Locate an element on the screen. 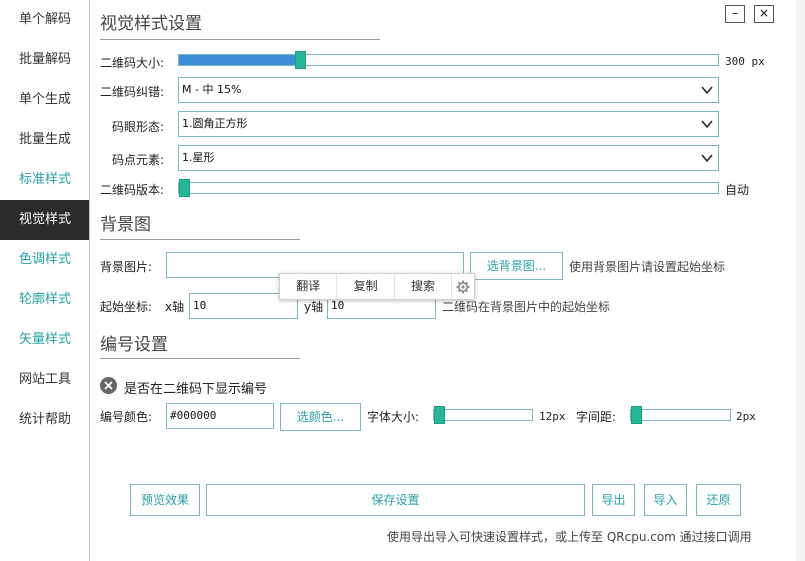 This screenshot has width=805, height=561. sidebar-item-batch-generate: 批量生成 is located at coordinates (44, 140).